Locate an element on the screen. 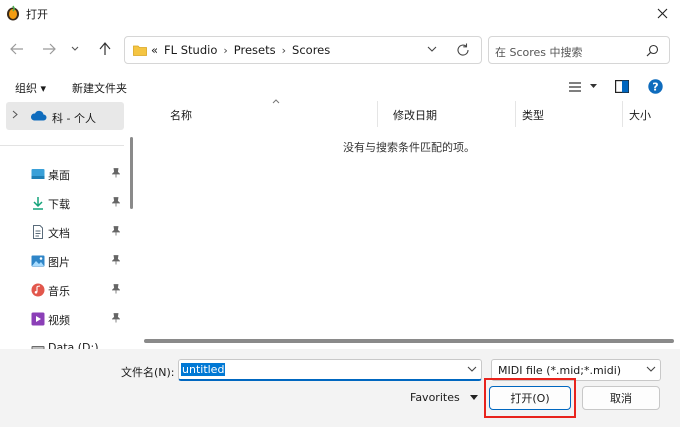 This screenshot has width=680, height=427. arrow-left-icon is located at coordinates (16, 49).